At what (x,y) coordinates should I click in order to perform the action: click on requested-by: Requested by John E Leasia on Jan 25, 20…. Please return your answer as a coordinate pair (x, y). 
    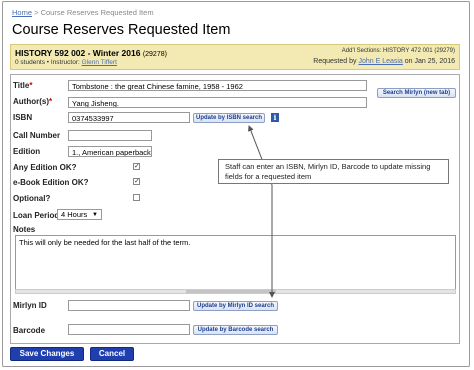
    Looking at the image, I should click on (384, 61).